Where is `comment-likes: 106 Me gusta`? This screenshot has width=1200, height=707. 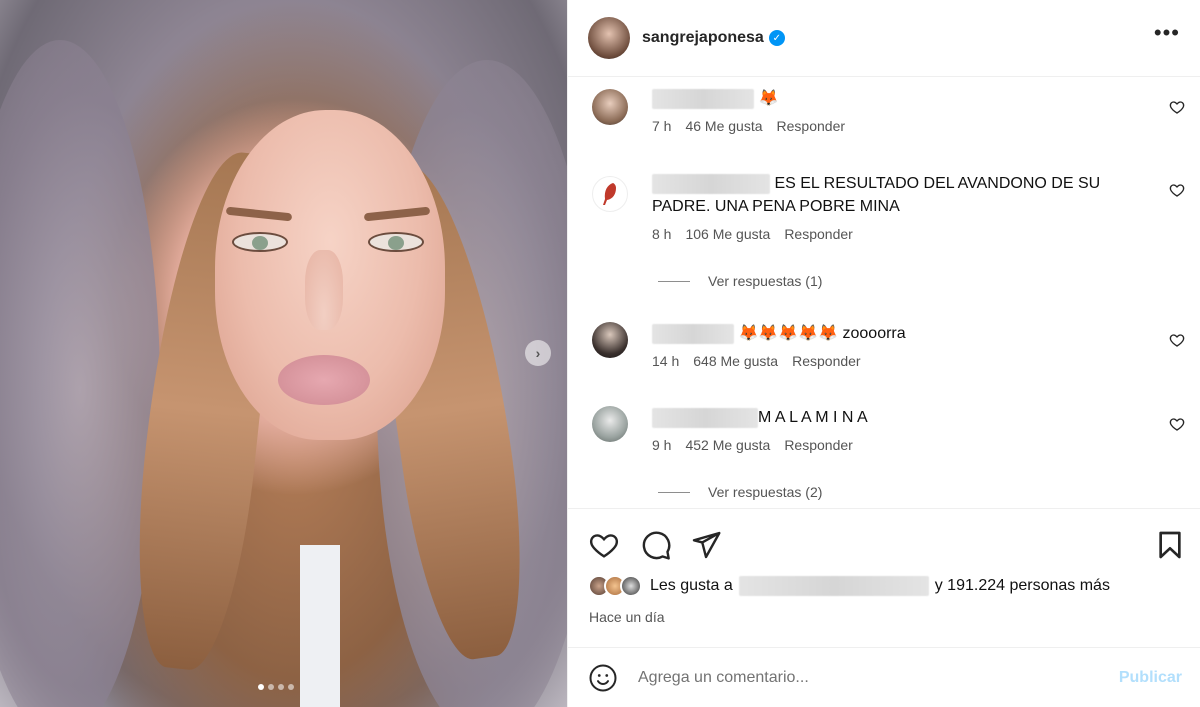
comment-likes: 106 Me gusta is located at coordinates (727, 234).